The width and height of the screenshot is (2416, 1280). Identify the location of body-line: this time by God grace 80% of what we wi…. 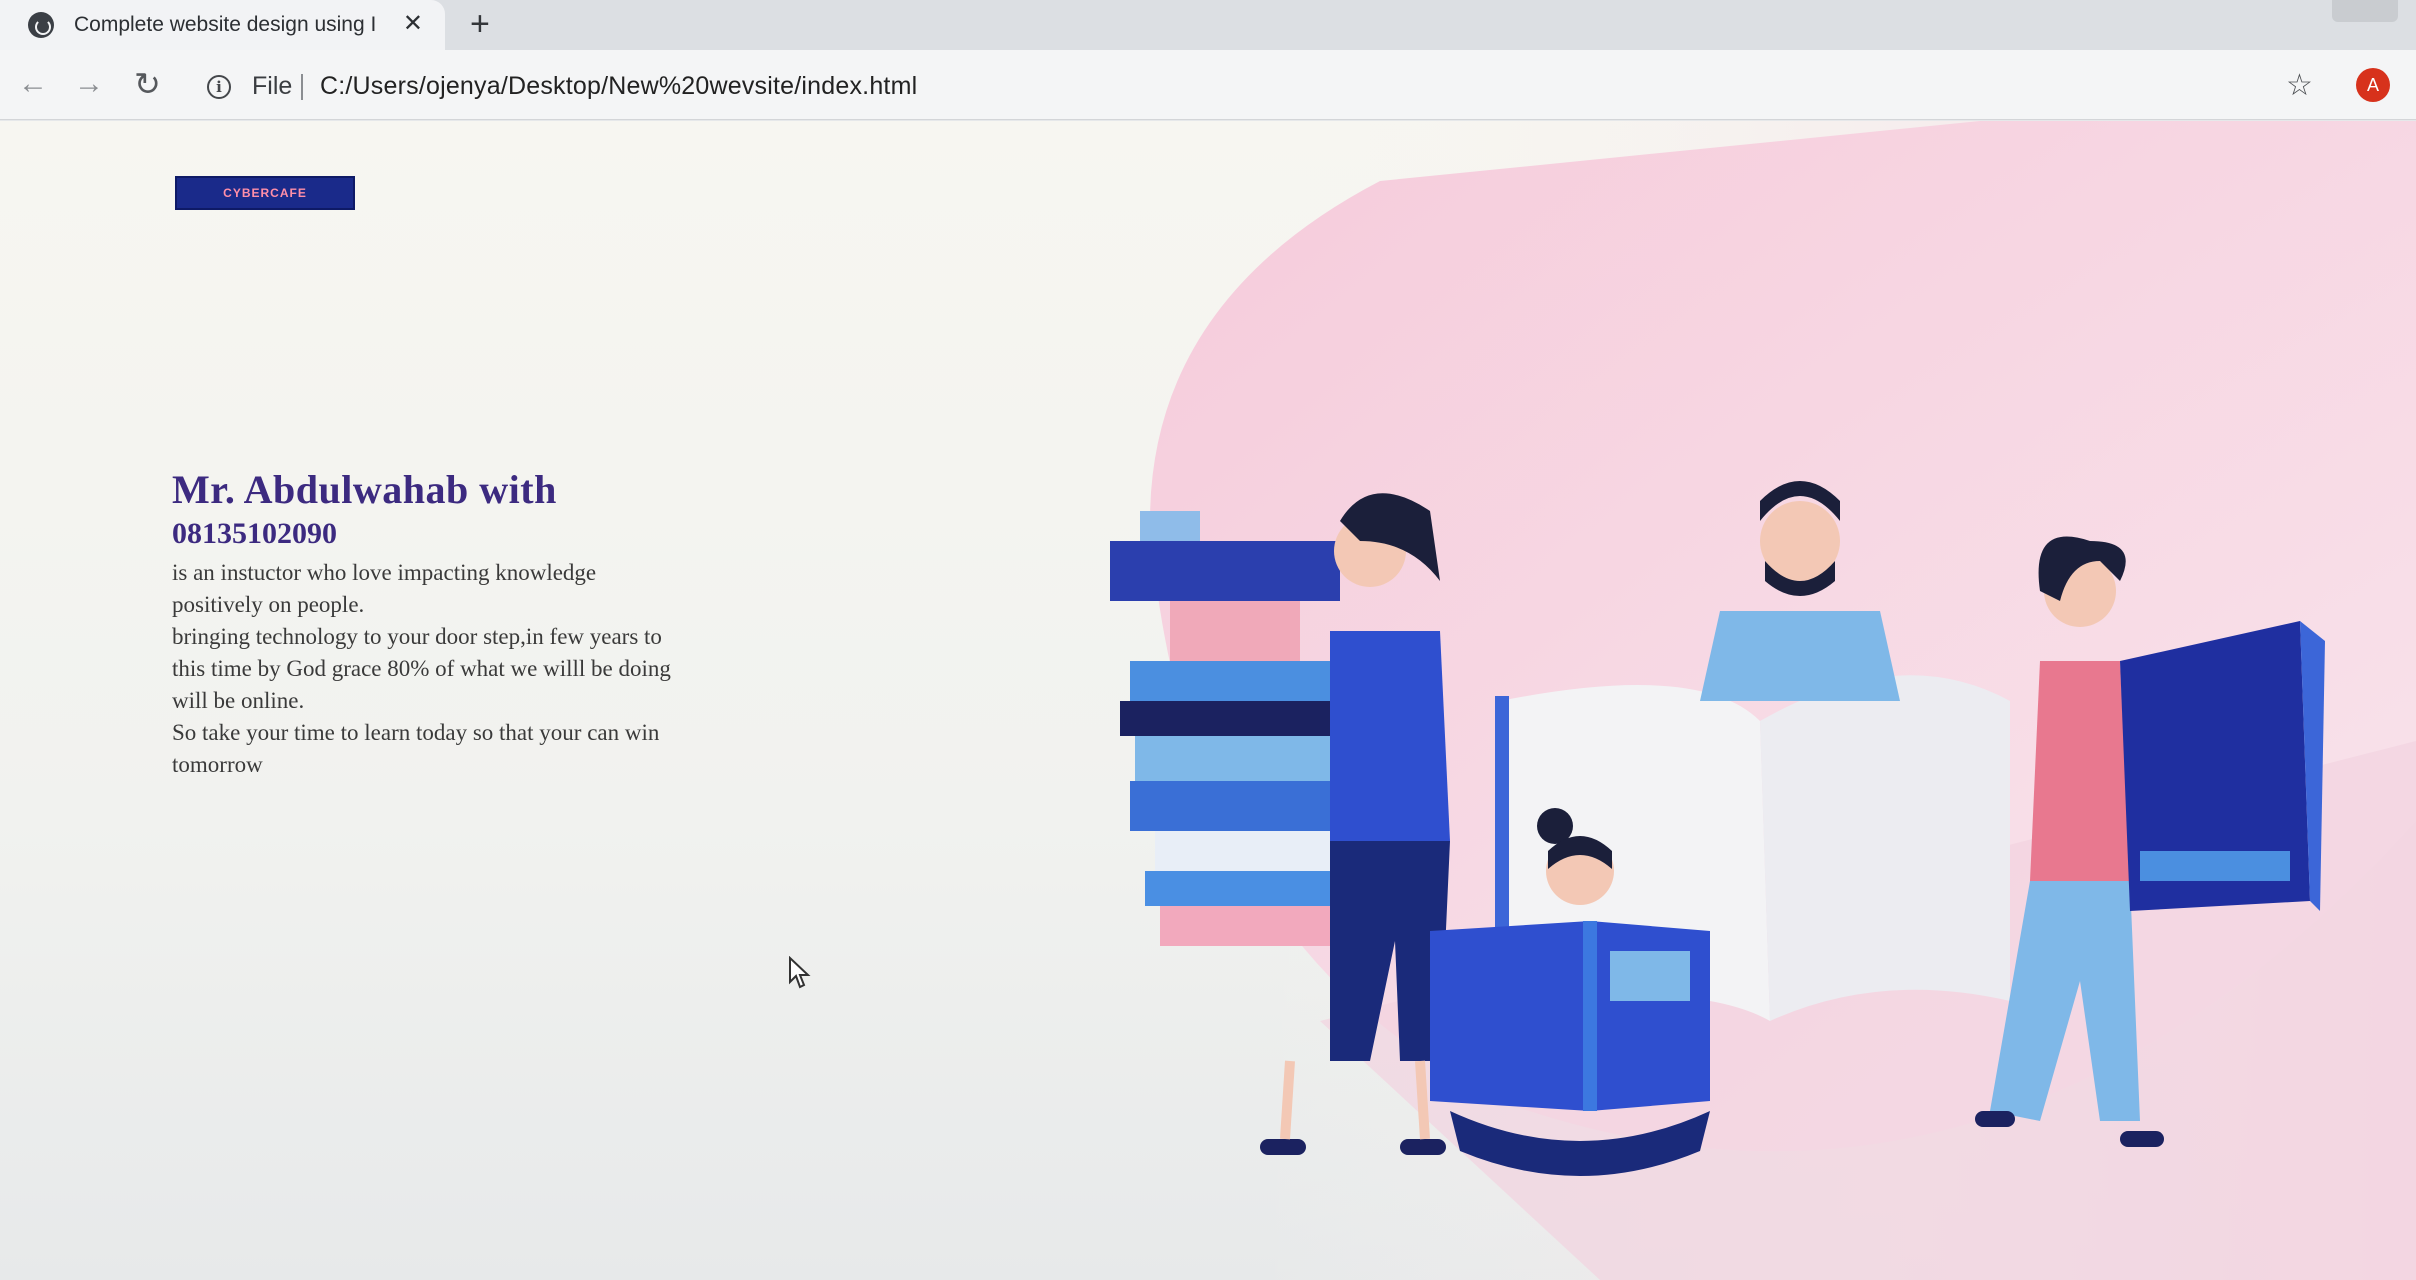
(421, 668).